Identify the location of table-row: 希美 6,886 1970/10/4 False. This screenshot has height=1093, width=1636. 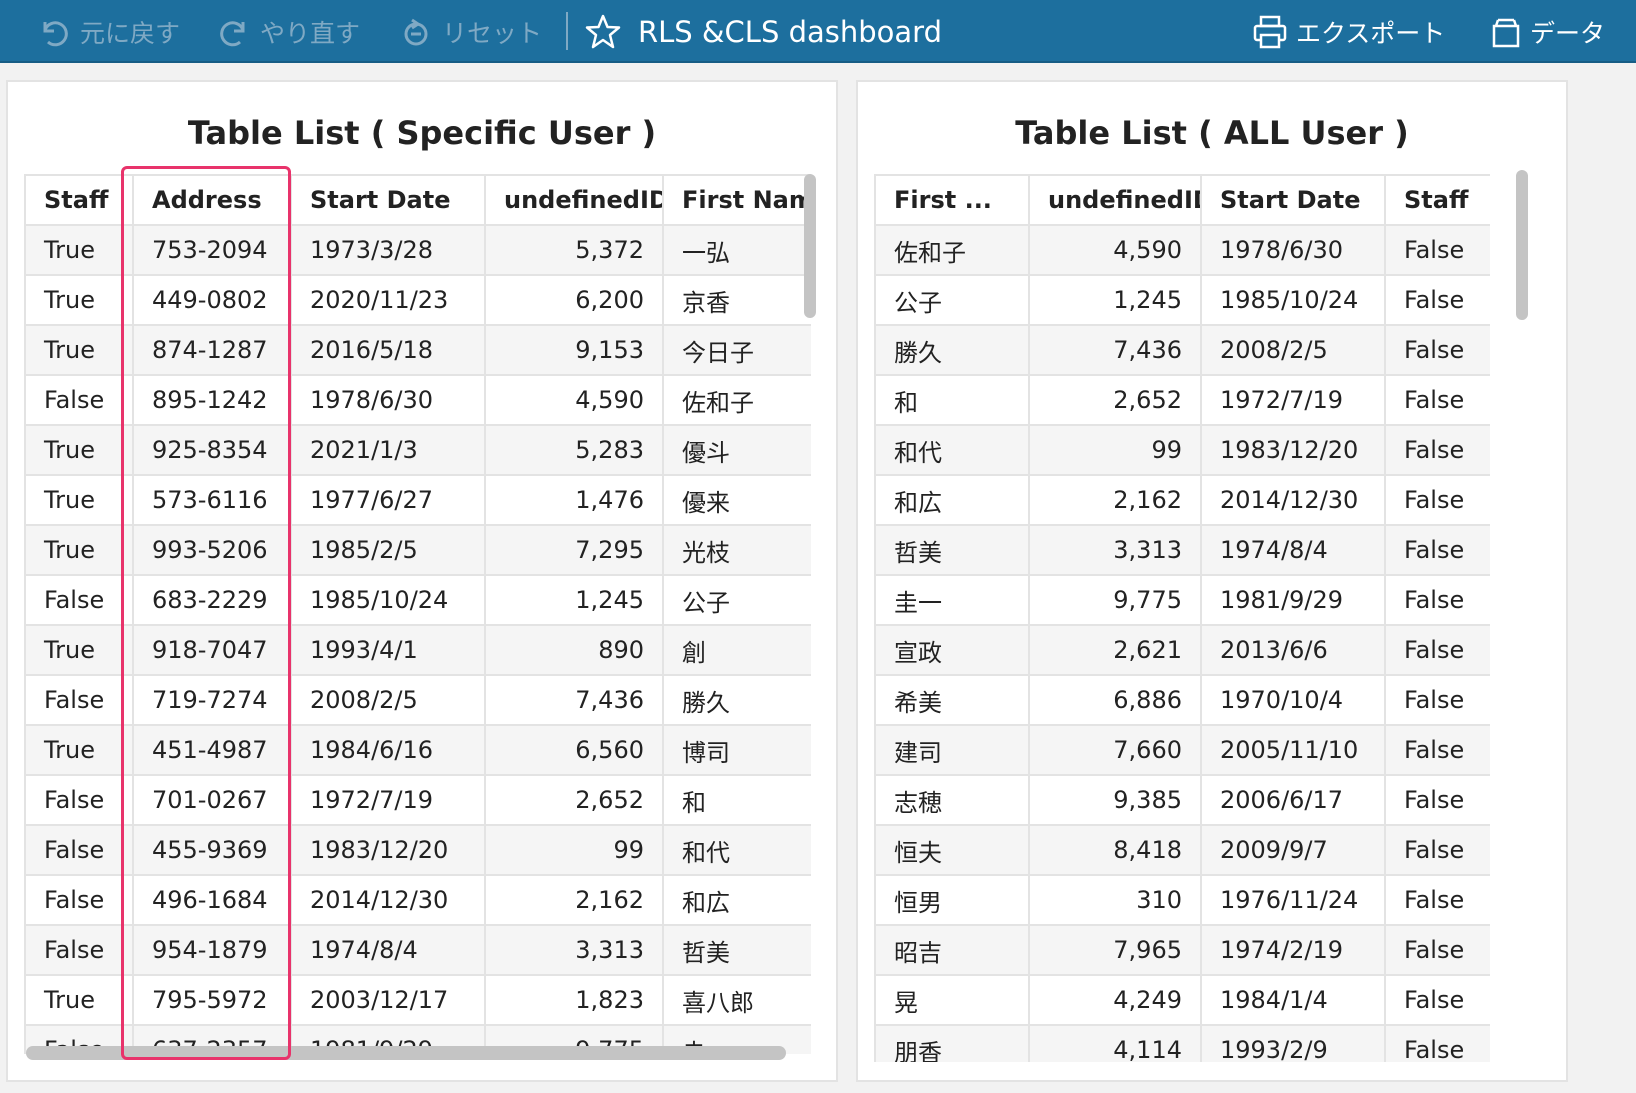
(1182, 700).